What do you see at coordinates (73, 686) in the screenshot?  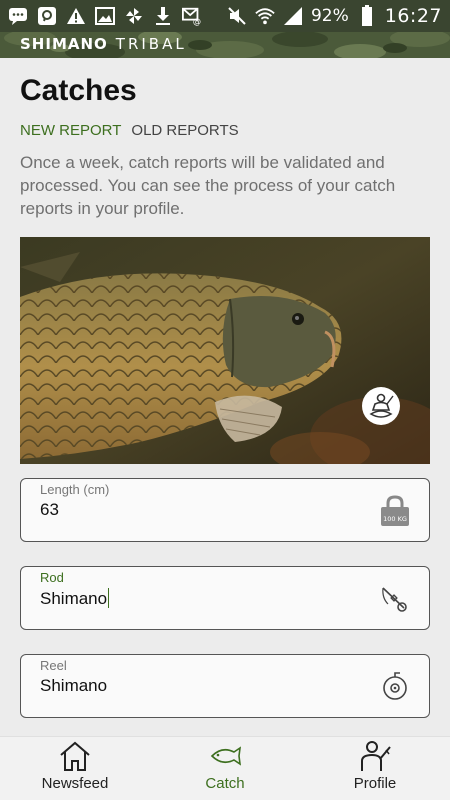 I see `reel-value: Shimano` at bounding box center [73, 686].